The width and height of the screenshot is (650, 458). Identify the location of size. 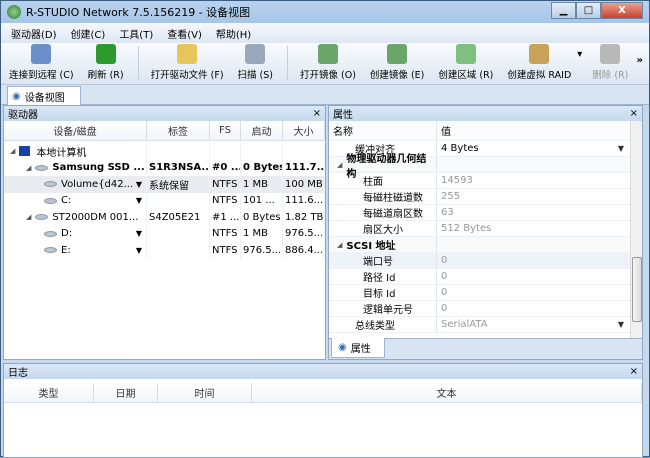
(304, 151).